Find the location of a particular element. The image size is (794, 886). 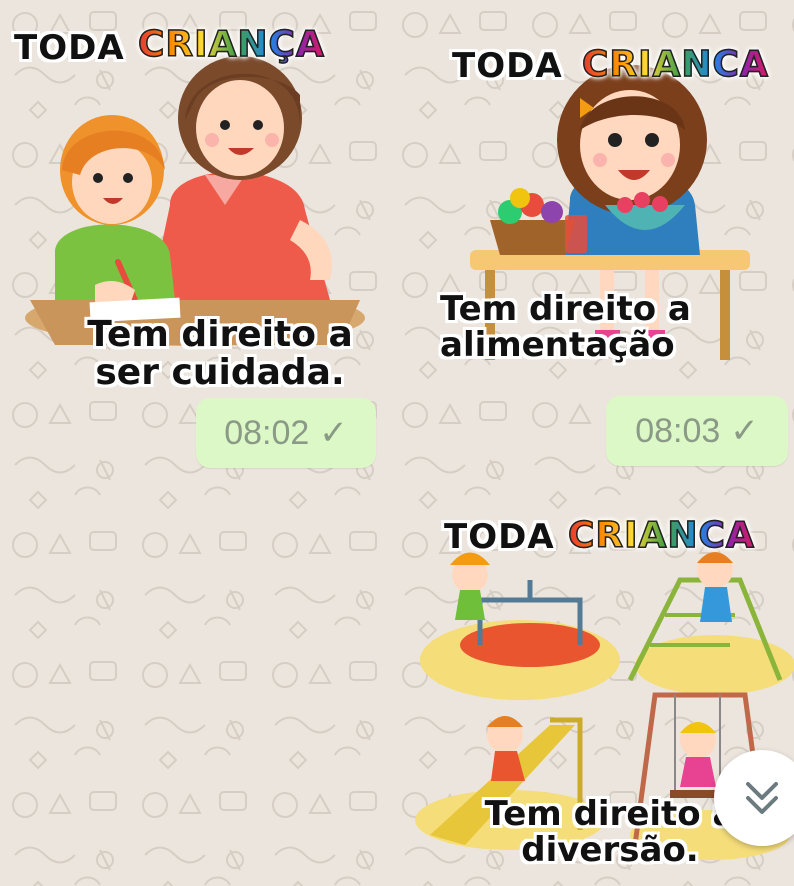

sticker-caption: Tem direito a alimentação is located at coordinates (585, 327).